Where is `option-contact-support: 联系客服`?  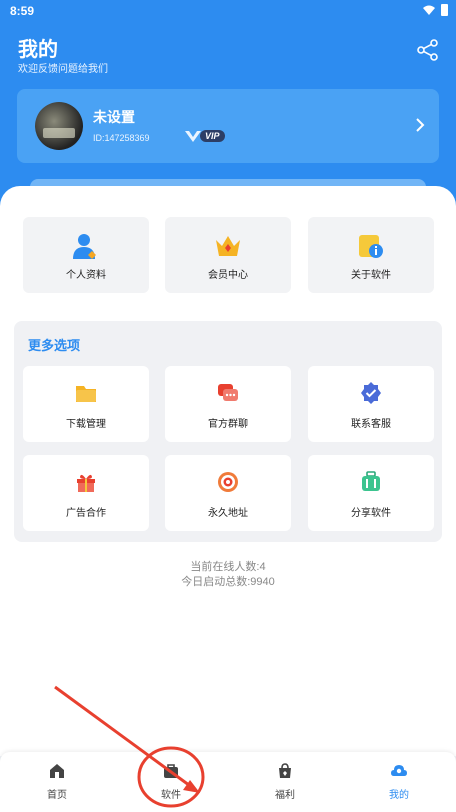
option-contact-support: 联系客服 is located at coordinates (371, 404).